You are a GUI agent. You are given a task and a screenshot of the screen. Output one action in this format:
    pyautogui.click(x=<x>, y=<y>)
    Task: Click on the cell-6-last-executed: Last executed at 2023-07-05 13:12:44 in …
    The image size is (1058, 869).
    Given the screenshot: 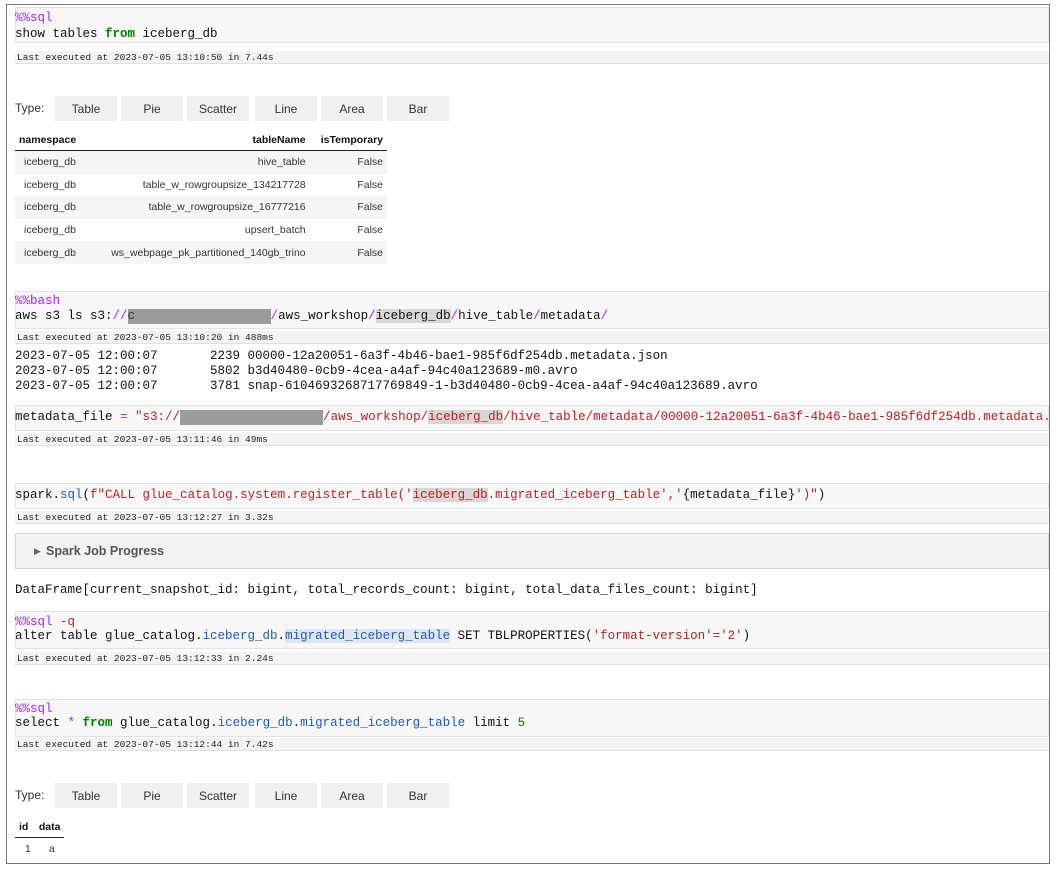 What is the action you would take?
    pyautogui.click(x=532, y=744)
    